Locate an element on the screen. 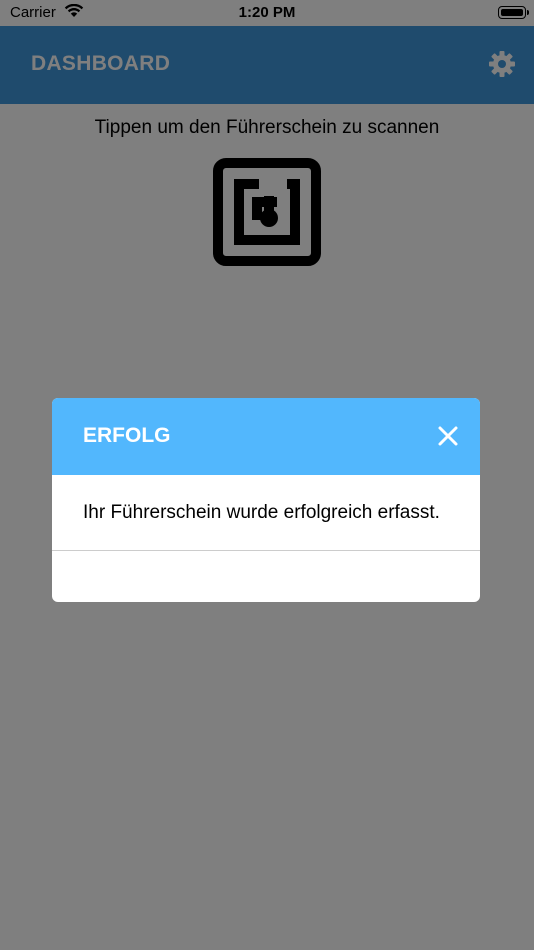 Image resolution: width=534 pixels, height=950 pixels. dialog-title: ERFOLG is located at coordinates (127, 435).